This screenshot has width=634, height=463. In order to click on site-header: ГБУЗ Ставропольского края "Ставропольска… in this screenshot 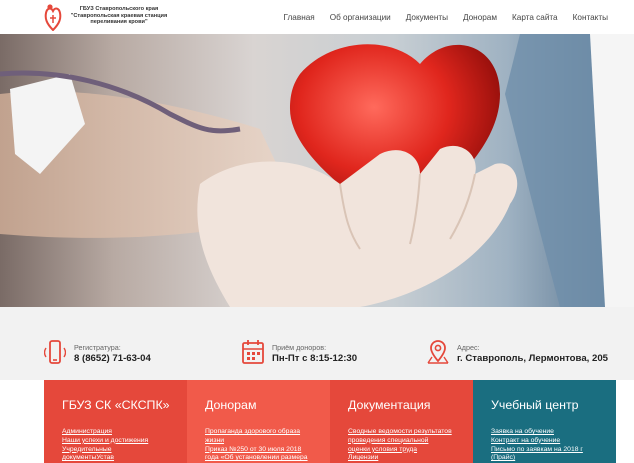, I will do `click(317, 17)`.